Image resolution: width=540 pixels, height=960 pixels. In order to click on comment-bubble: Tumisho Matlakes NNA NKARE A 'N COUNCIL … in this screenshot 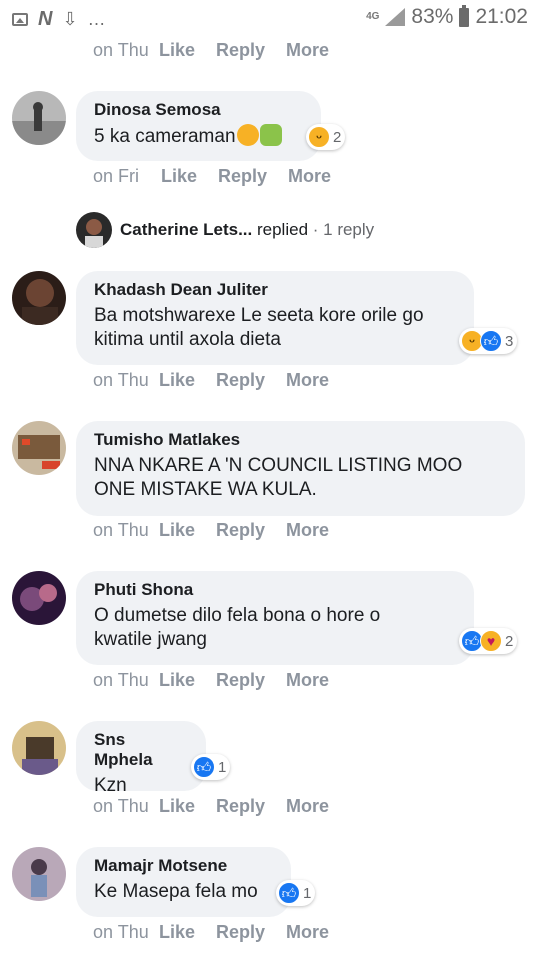, I will do `click(300, 468)`.